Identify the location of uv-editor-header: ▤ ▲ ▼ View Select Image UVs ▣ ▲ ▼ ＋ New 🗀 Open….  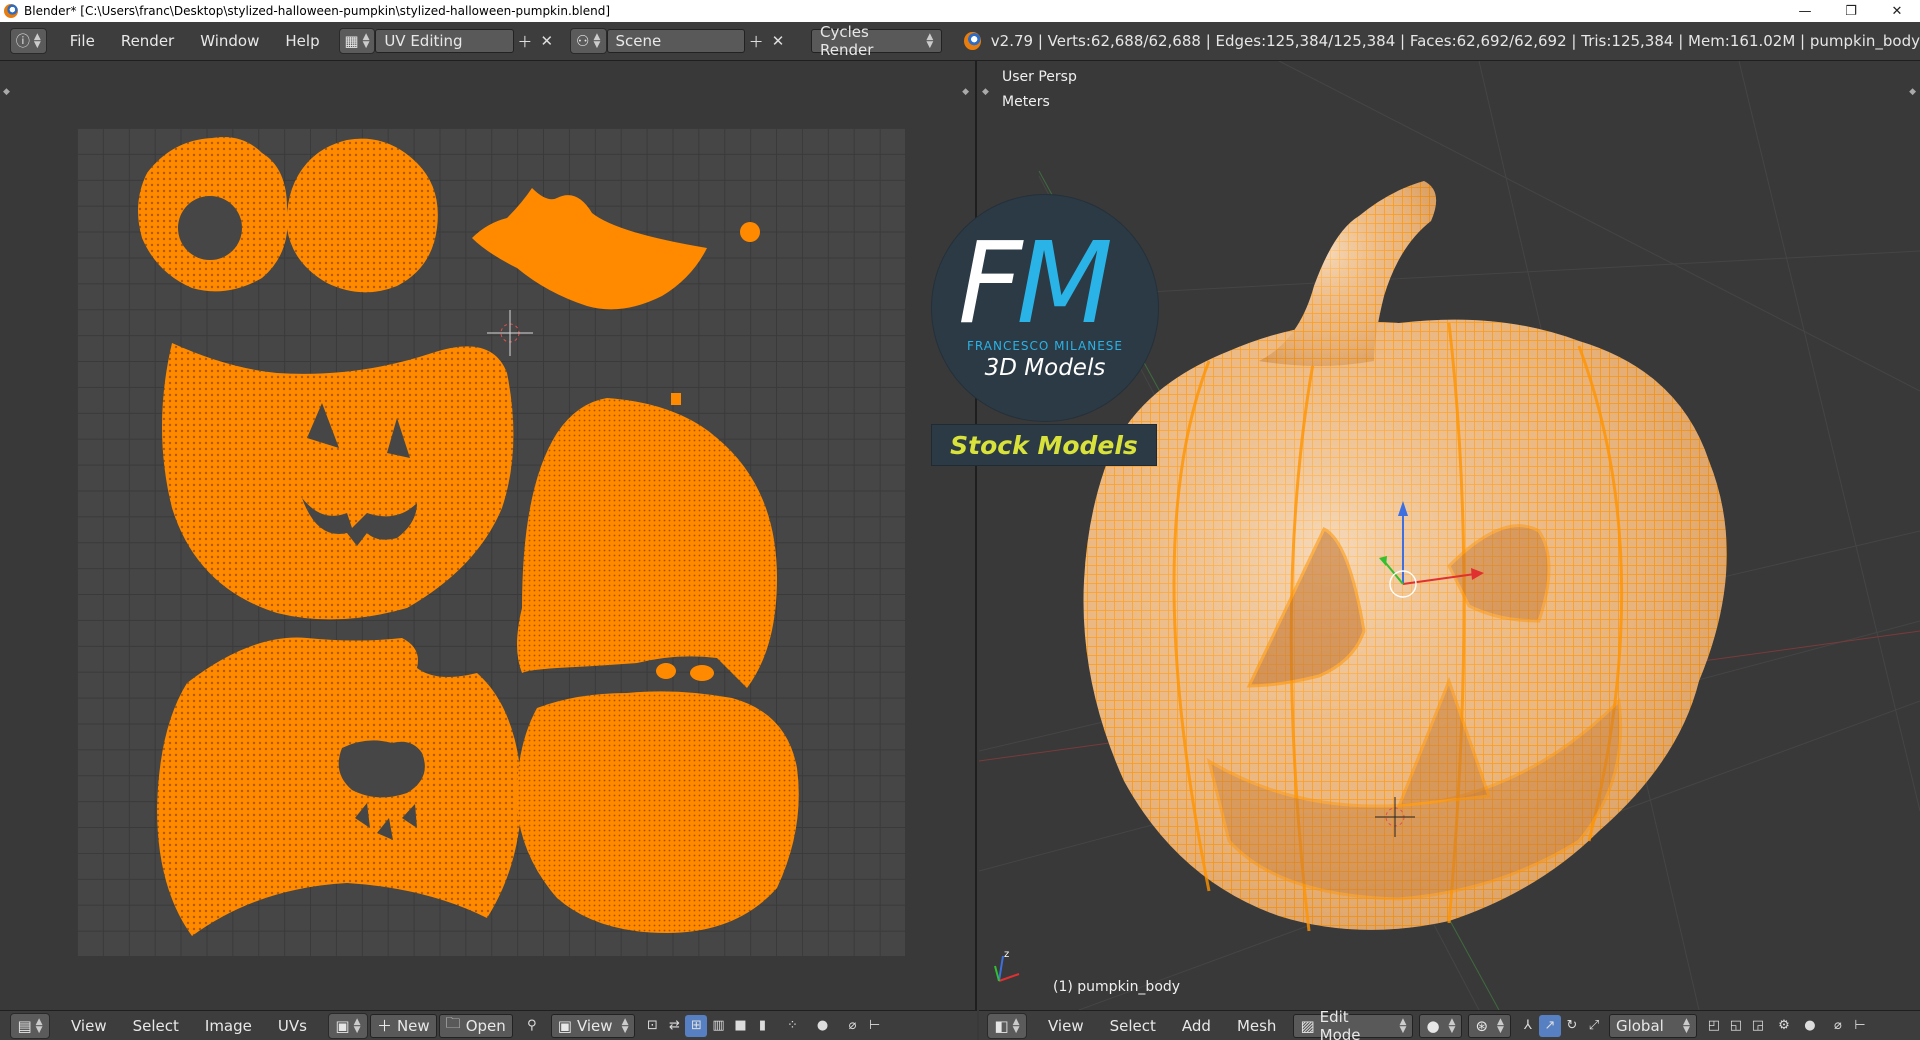
(488, 1025).